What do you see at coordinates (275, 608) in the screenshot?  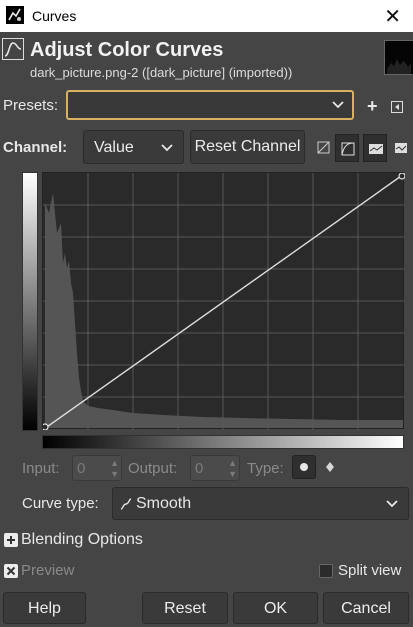 I see `ok-button: OK` at bounding box center [275, 608].